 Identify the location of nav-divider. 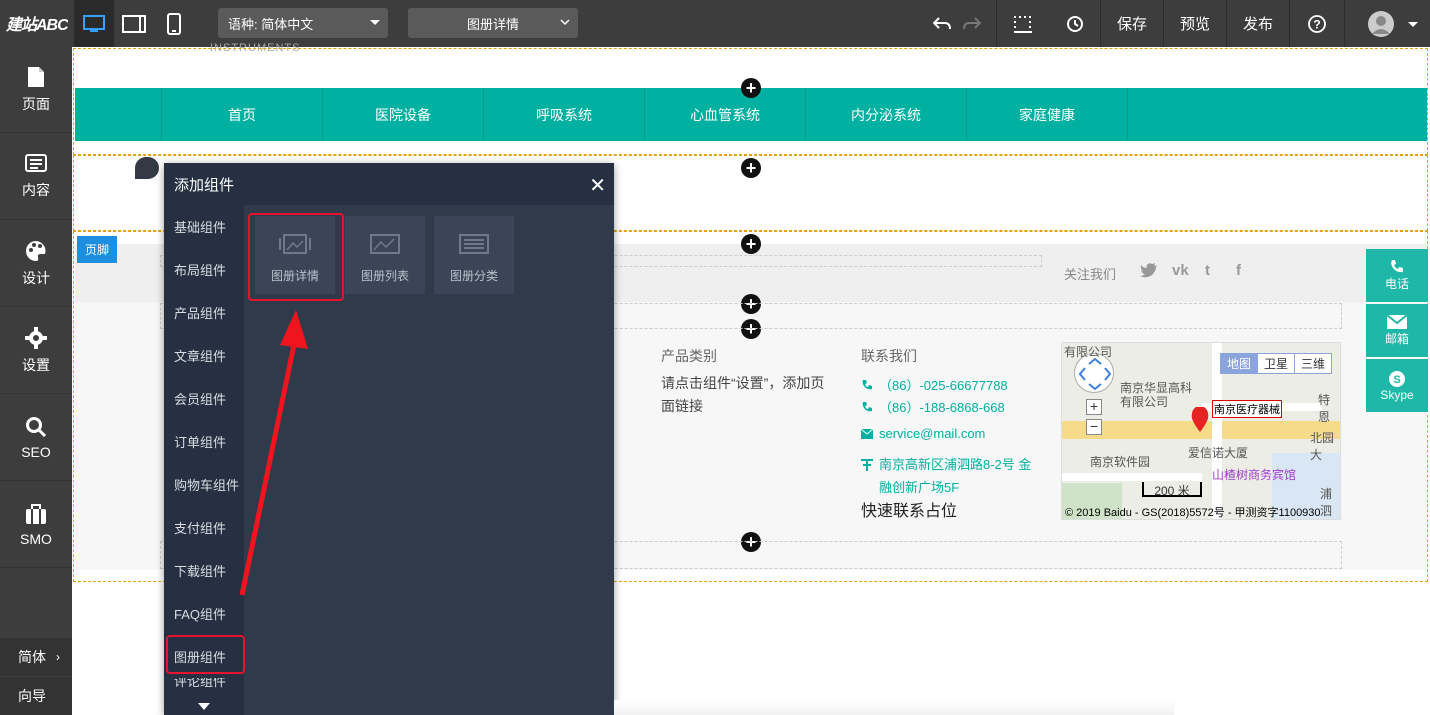
(1127, 114).